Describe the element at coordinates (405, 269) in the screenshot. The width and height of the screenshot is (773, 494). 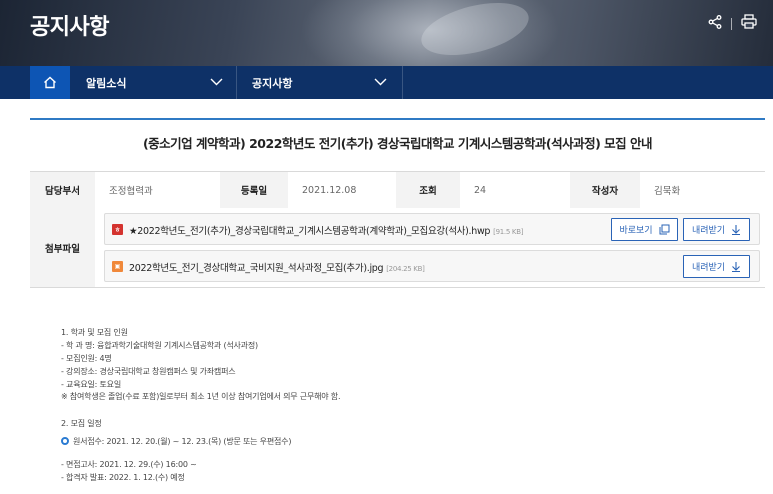
I see `attachment-size: [204.25 KB]` at that location.